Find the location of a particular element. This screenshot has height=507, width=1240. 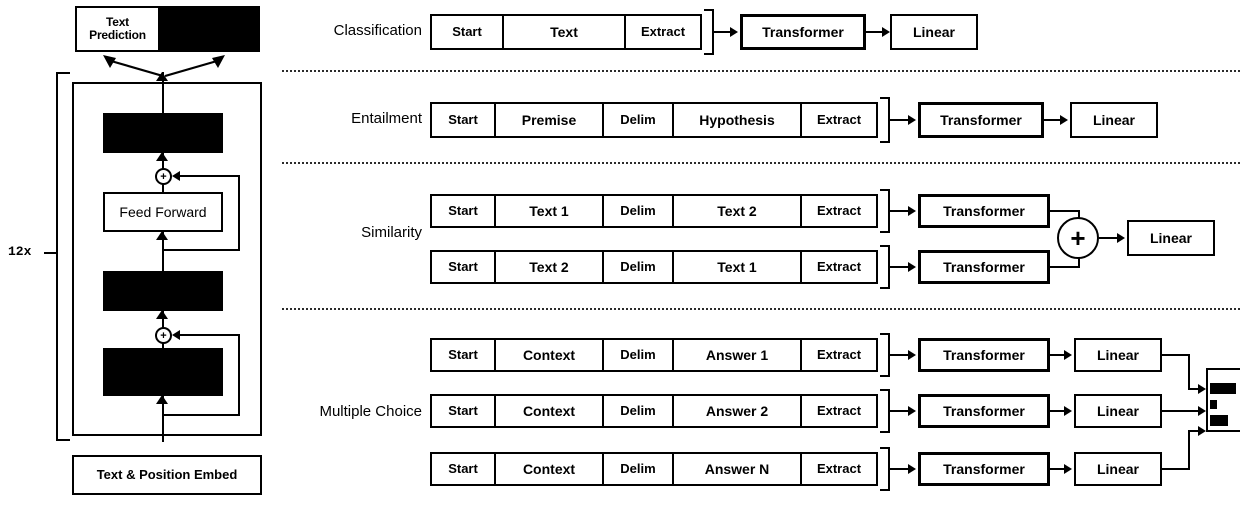

residual-skip-2-arrowhead is located at coordinates (176, 335).